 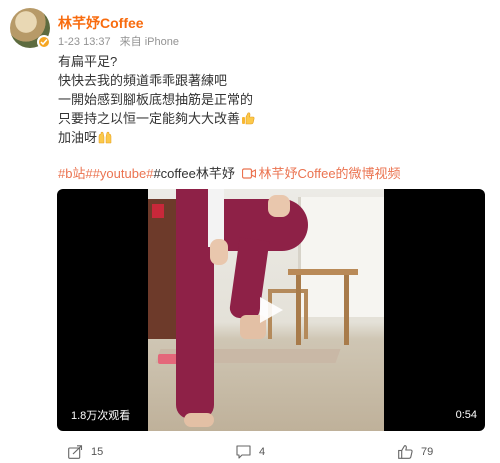 What do you see at coordinates (75, 173) in the screenshot?
I see `hashtag-bzhan: #b站#` at bounding box center [75, 173].